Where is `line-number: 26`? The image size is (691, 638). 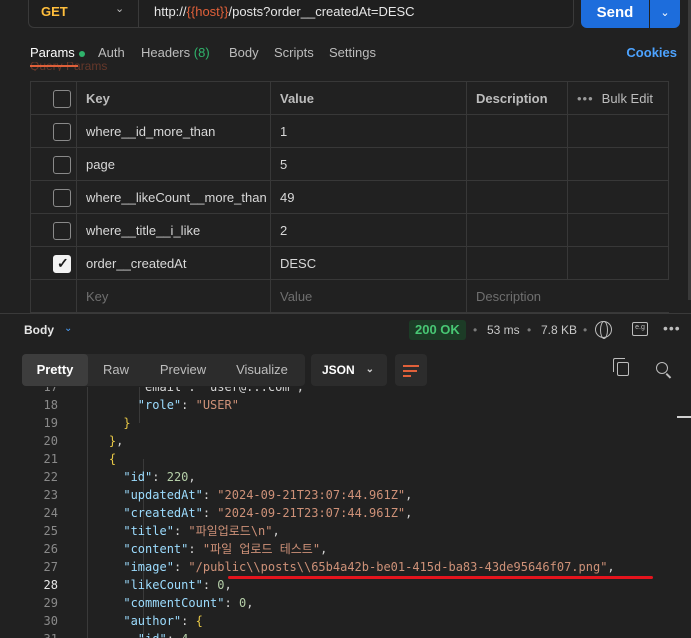 line-number: 26 is located at coordinates (50, 549).